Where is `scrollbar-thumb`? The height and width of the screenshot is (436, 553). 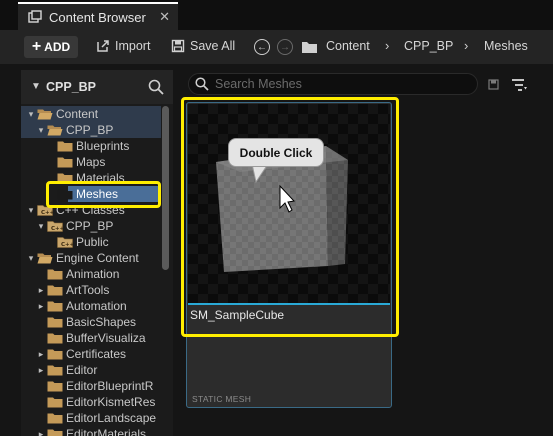
scrollbar-thumb is located at coordinates (165, 188).